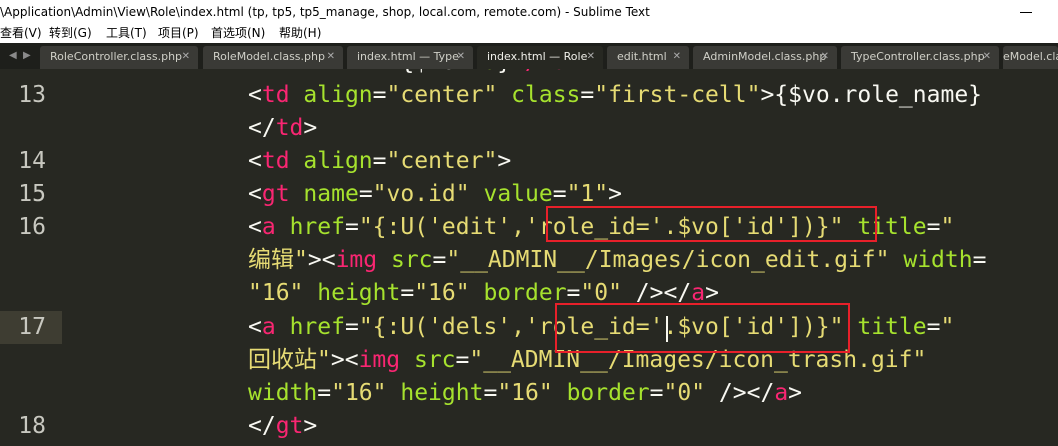  What do you see at coordinates (765, 57) in the screenshot?
I see `tab-adminmodel: AdminModel.class.php ✕` at bounding box center [765, 57].